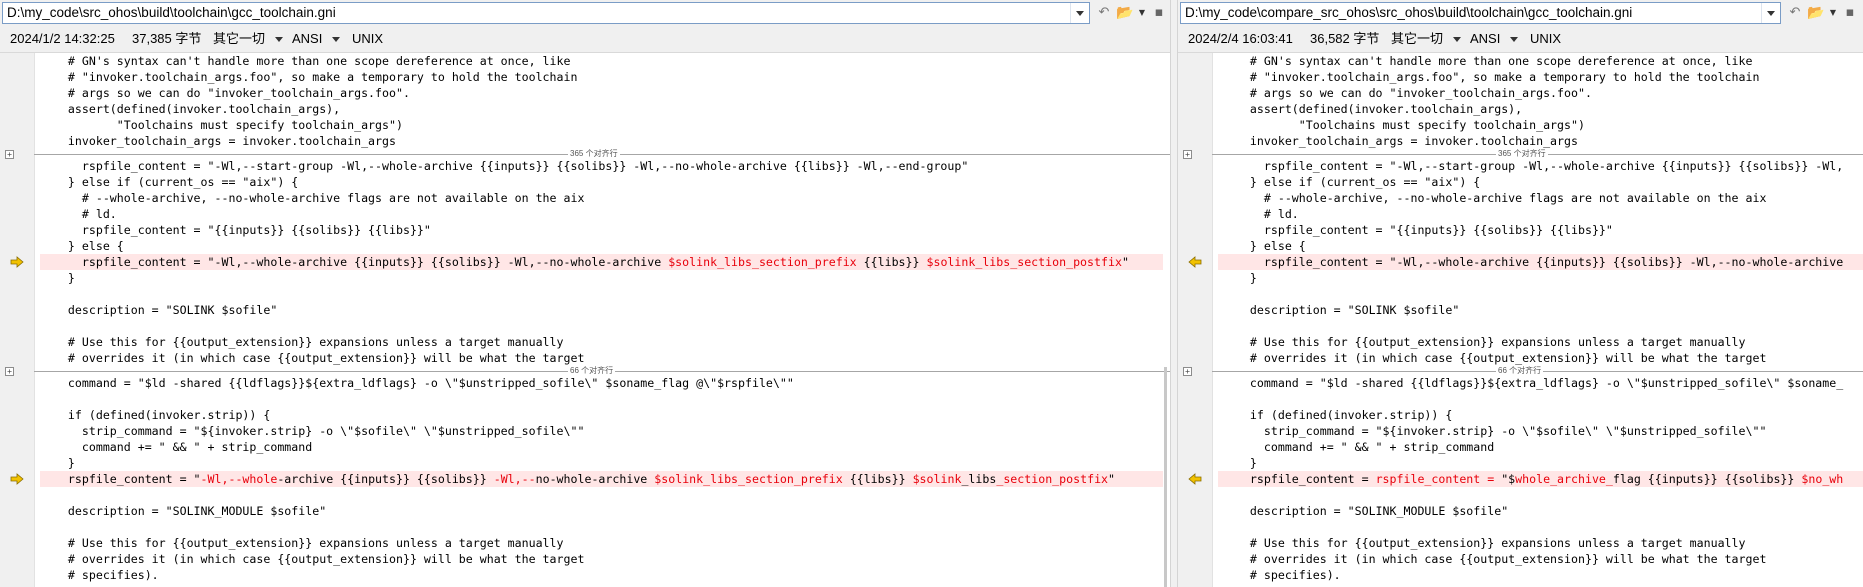  What do you see at coordinates (239, 38) in the screenshot?
I see `left-filter-label: 其它一切` at bounding box center [239, 38].